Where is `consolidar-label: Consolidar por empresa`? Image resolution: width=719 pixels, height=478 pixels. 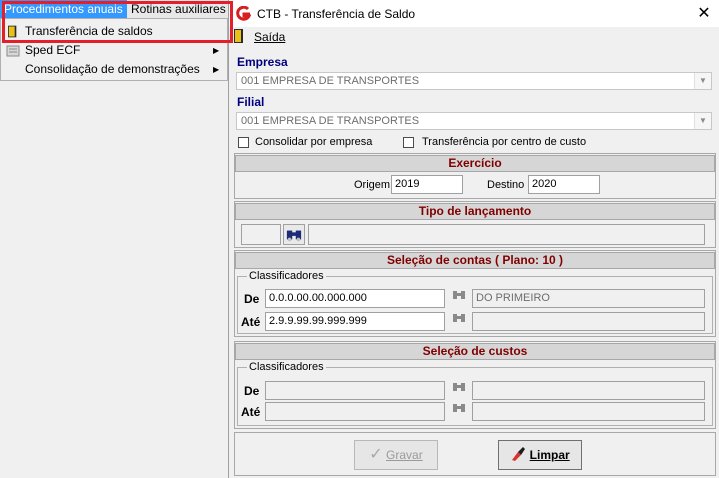
consolidar-label: Consolidar por empresa is located at coordinates (314, 142).